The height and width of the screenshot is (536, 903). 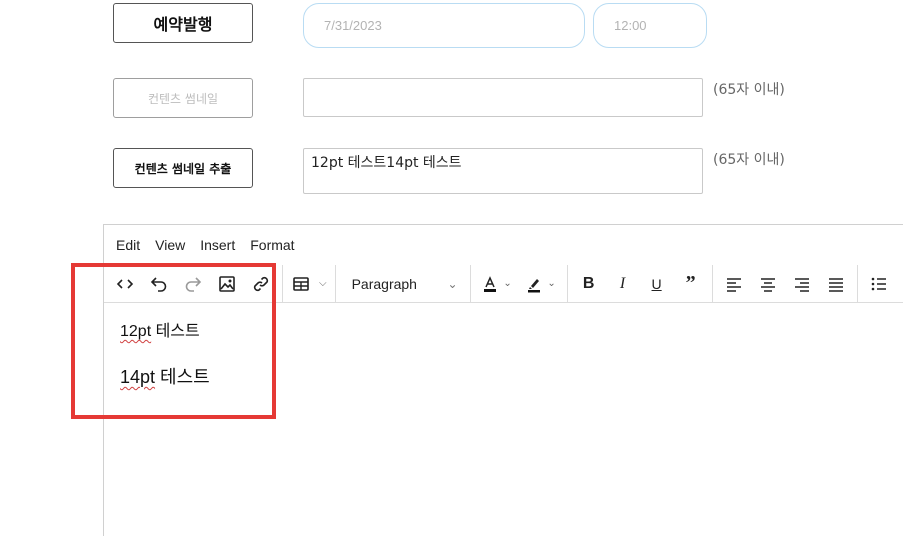 What do you see at coordinates (444, 25) in the screenshot?
I see `date-input: 7/31/2023` at bounding box center [444, 25].